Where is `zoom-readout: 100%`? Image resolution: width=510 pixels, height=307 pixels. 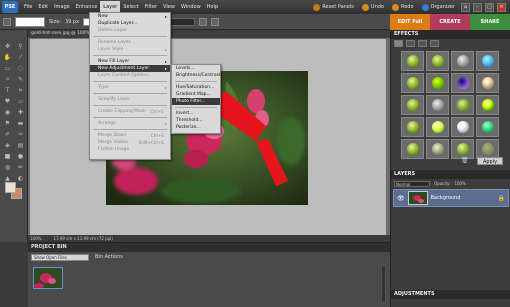 zoom-readout: 100% is located at coordinates (35, 238).